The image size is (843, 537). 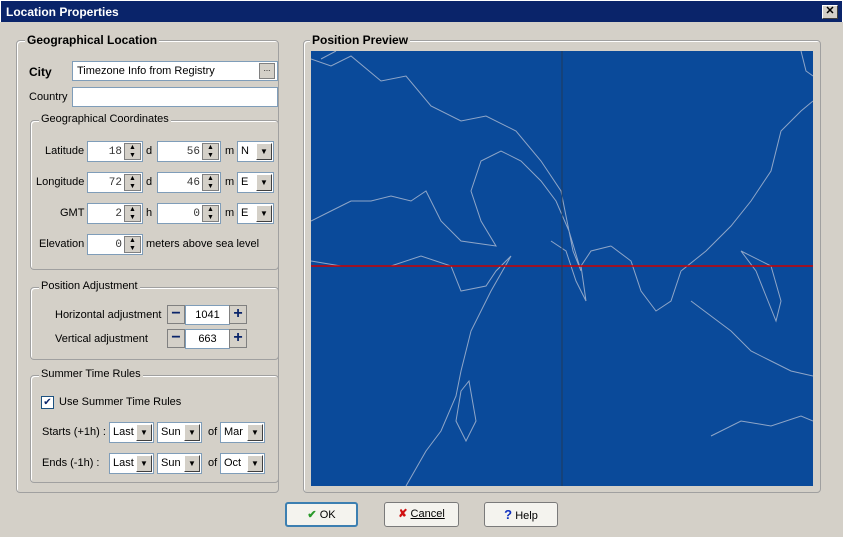 I want to click on vertical-decrease-button: −, so click(x=176, y=338).